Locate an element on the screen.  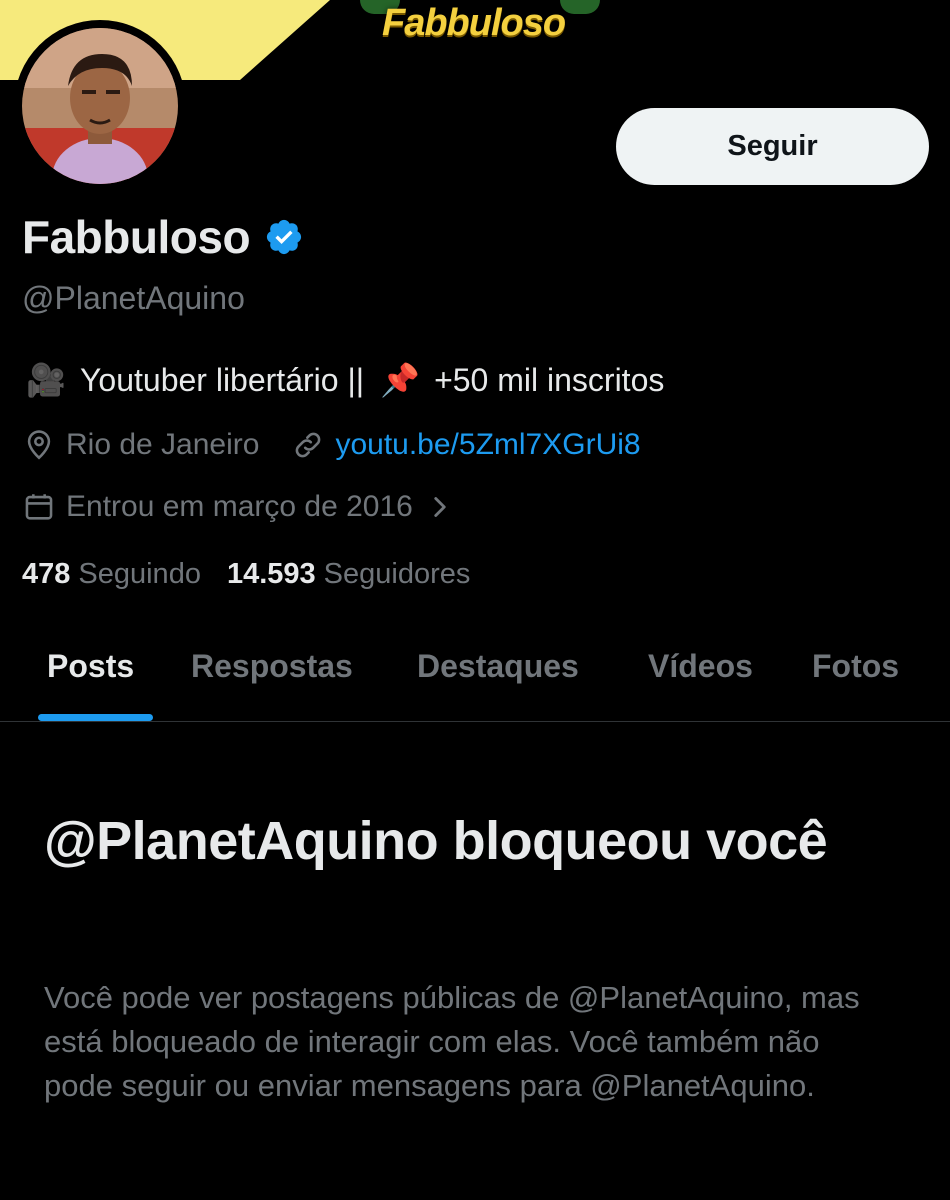
follow-button: Seguir is located at coordinates (772, 146).